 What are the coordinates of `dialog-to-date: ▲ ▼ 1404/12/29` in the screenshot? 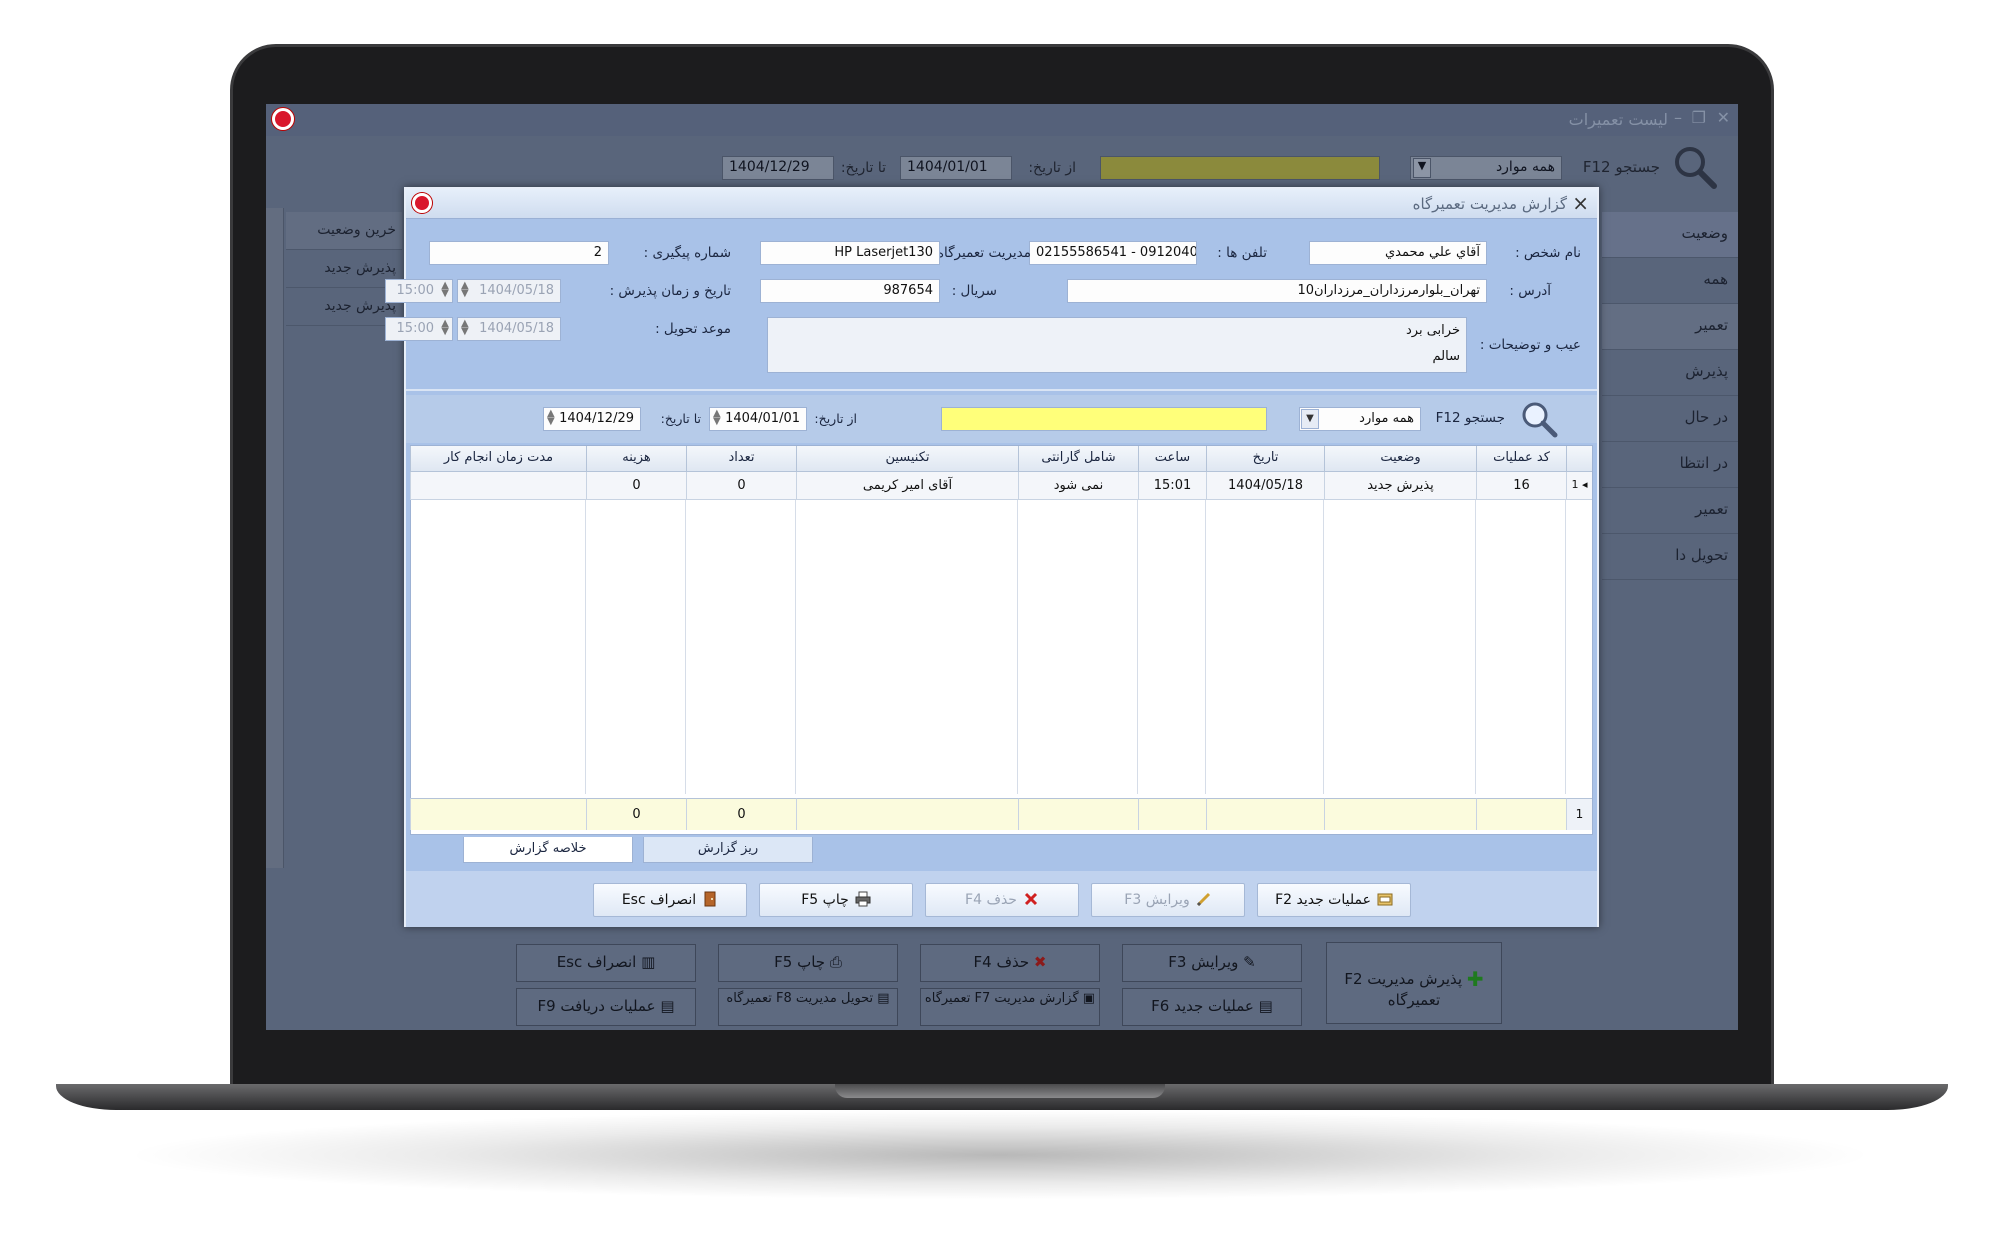 It's located at (592, 419).